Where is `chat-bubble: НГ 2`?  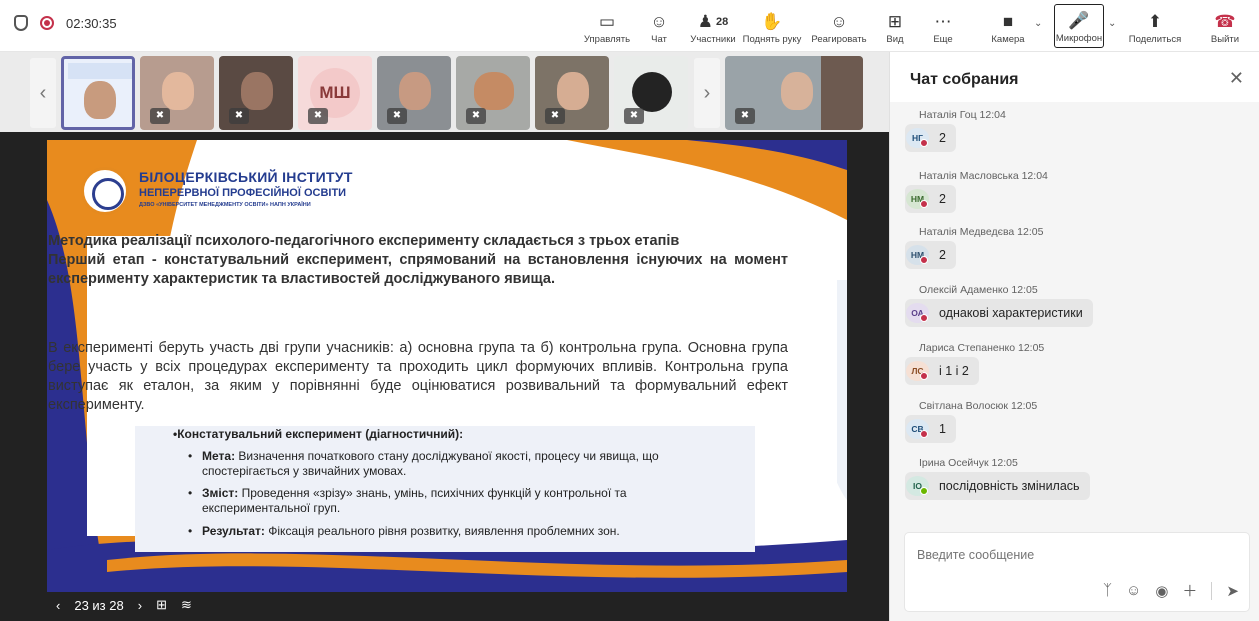 chat-bubble: НГ 2 is located at coordinates (930, 138).